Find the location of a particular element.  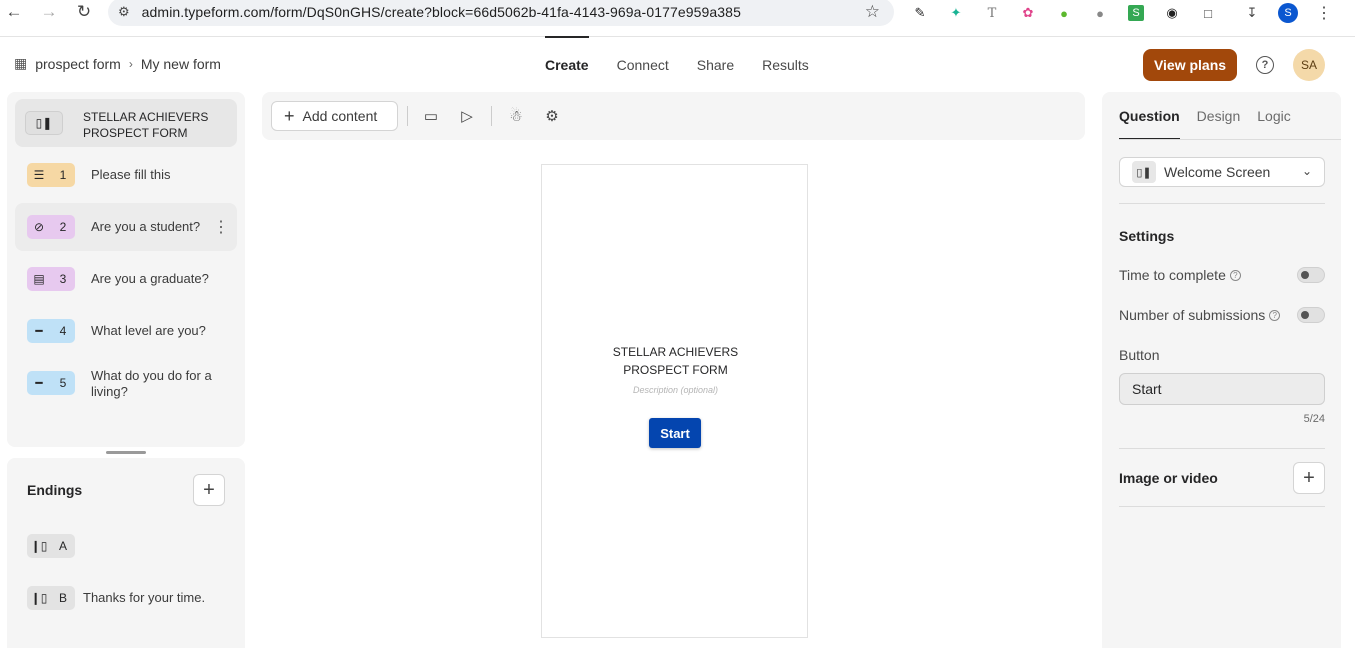

settings-gear-icon: ⚙ is located at coordinates (552, 116).